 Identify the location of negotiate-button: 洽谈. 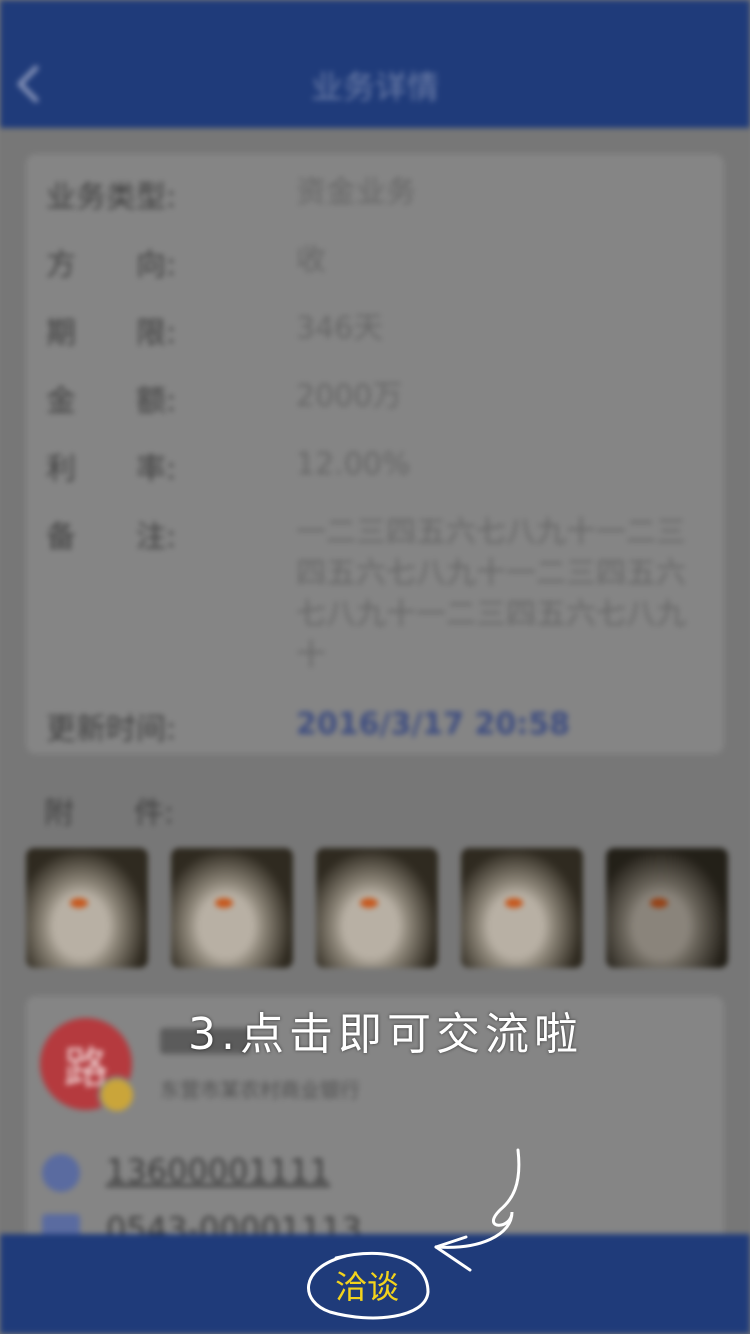
(367, 1285).